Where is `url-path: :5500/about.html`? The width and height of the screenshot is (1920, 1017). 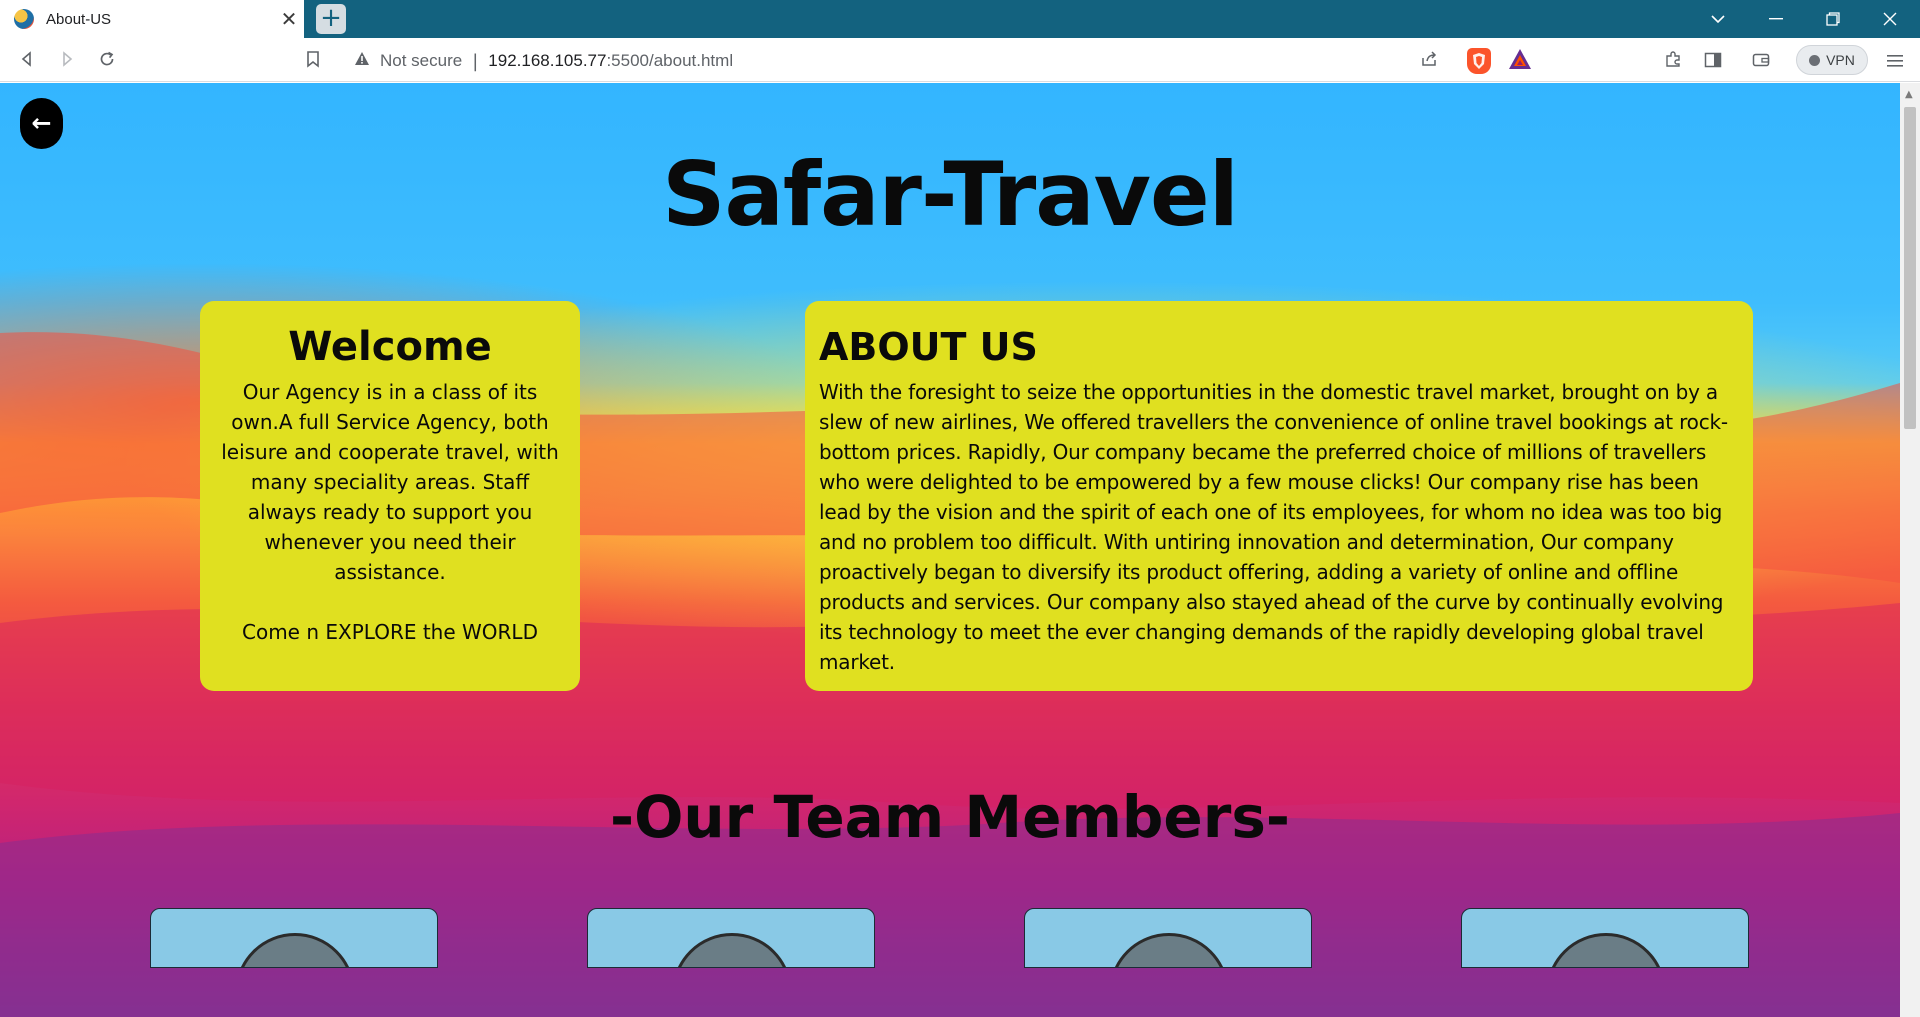 url-path: :5500/about.html is located at coordinates (670, 60).